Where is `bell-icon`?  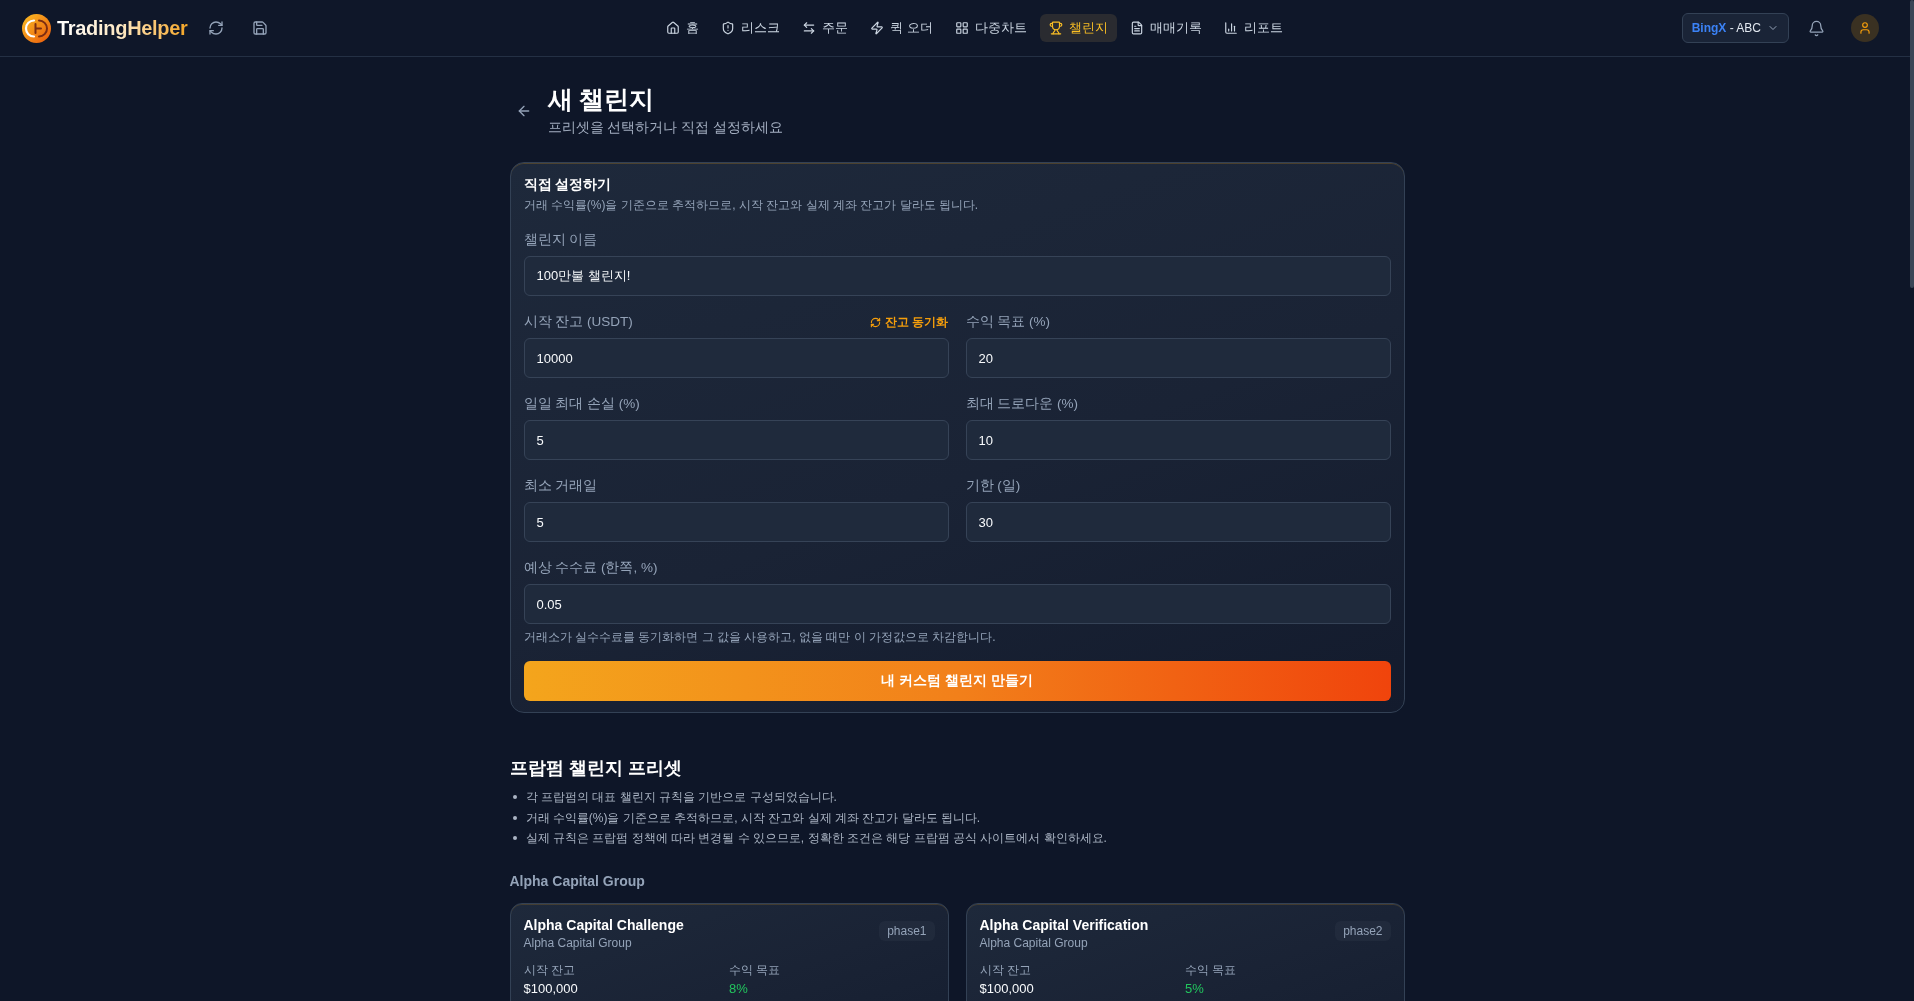
bell-icon is located at coordinates (1816, 28).